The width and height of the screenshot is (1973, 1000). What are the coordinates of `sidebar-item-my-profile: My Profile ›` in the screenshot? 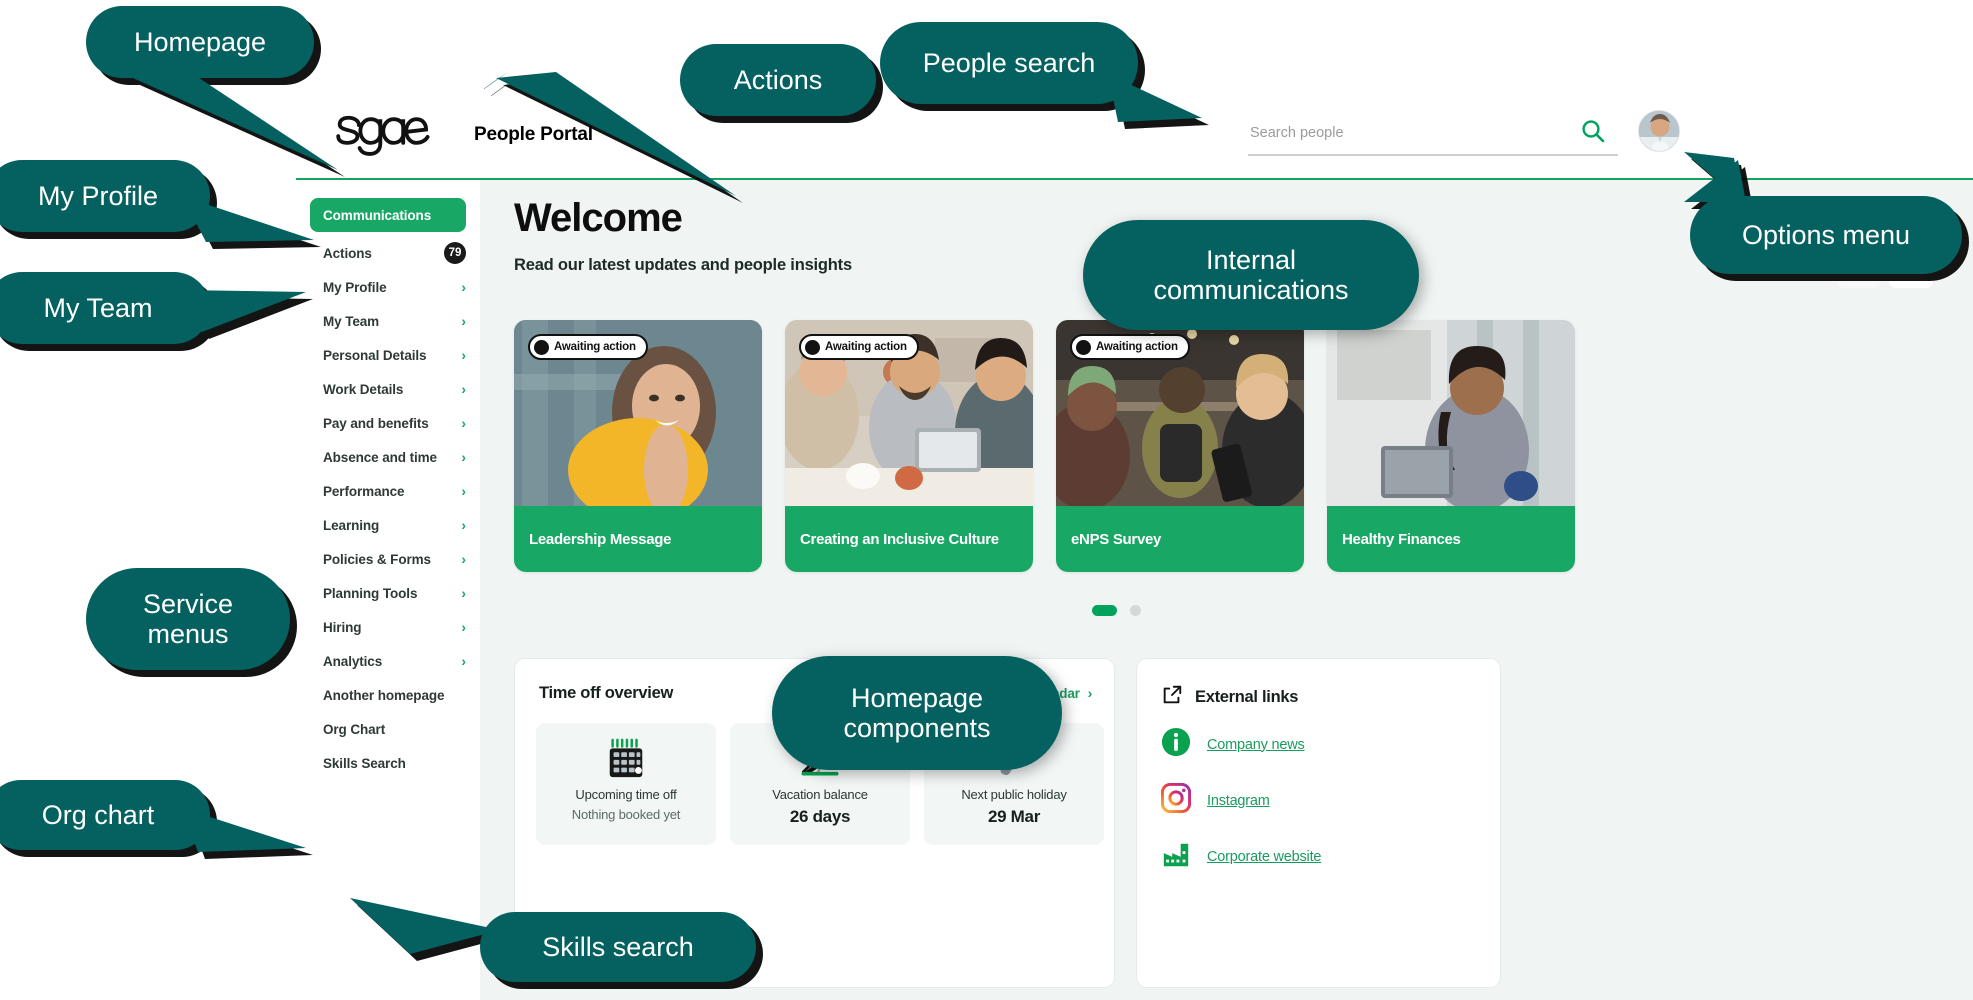 It's located at (388, 287).